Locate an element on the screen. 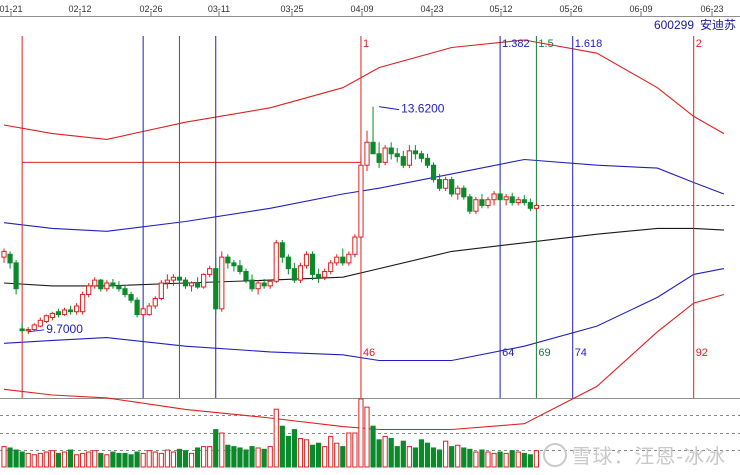 This screenshot has height=475, width=740. time-line-count: 92 is located at coordinates (702, 353).